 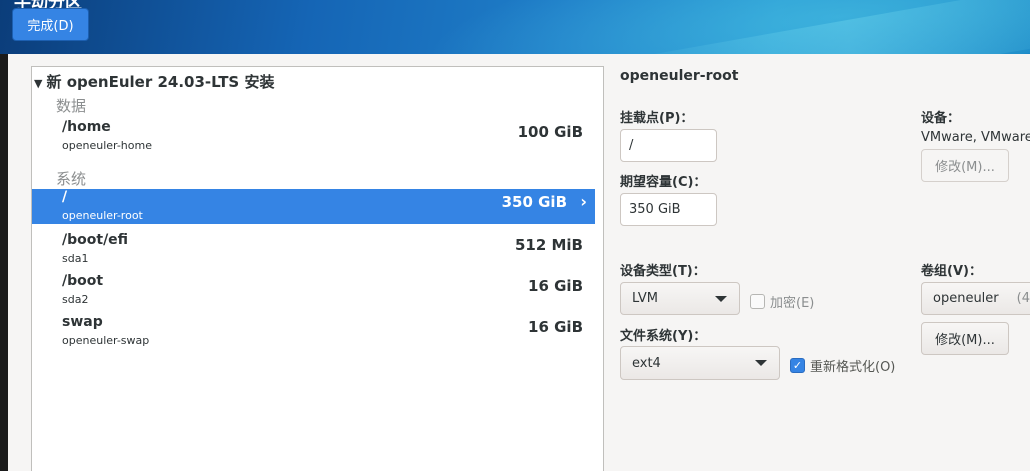 What do you see at coordinates (645, 298) in the screenshot?
I see `device-type-value: LVM` at bounding box center [645, 298].